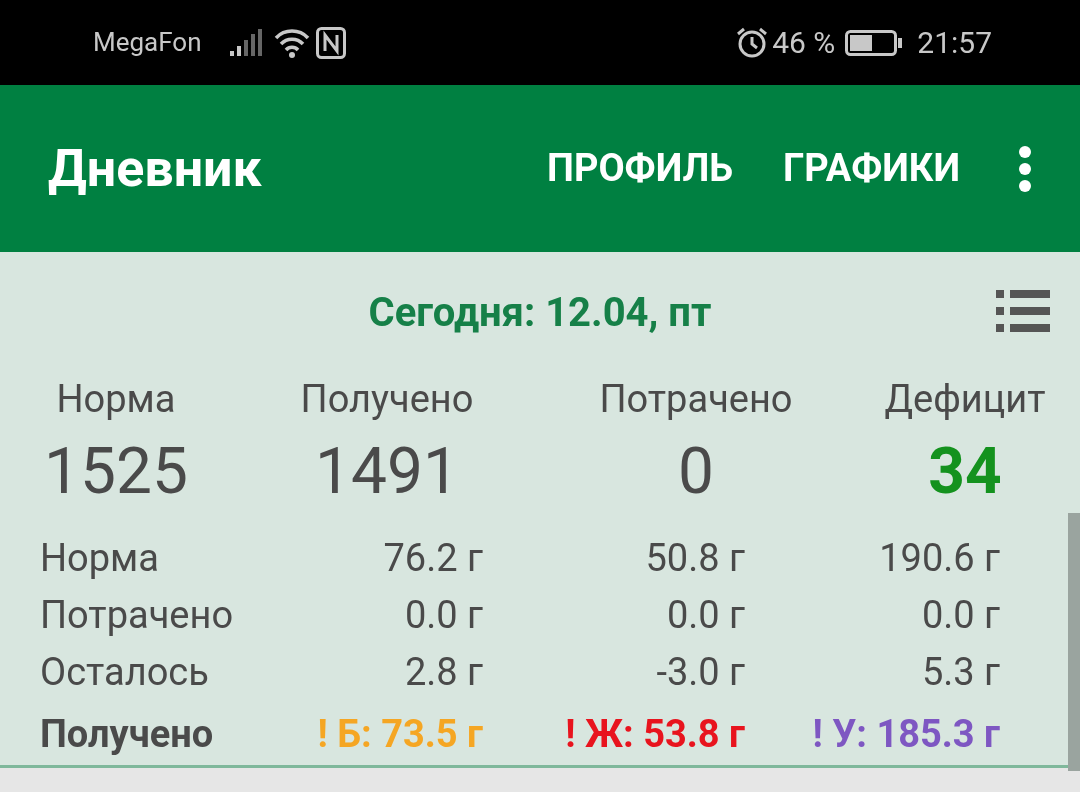 The image size is (1080, 792). Describe the element at coordinates (960, 672) in the screenshot. I see `macro-value: 5.3 г` at that location.